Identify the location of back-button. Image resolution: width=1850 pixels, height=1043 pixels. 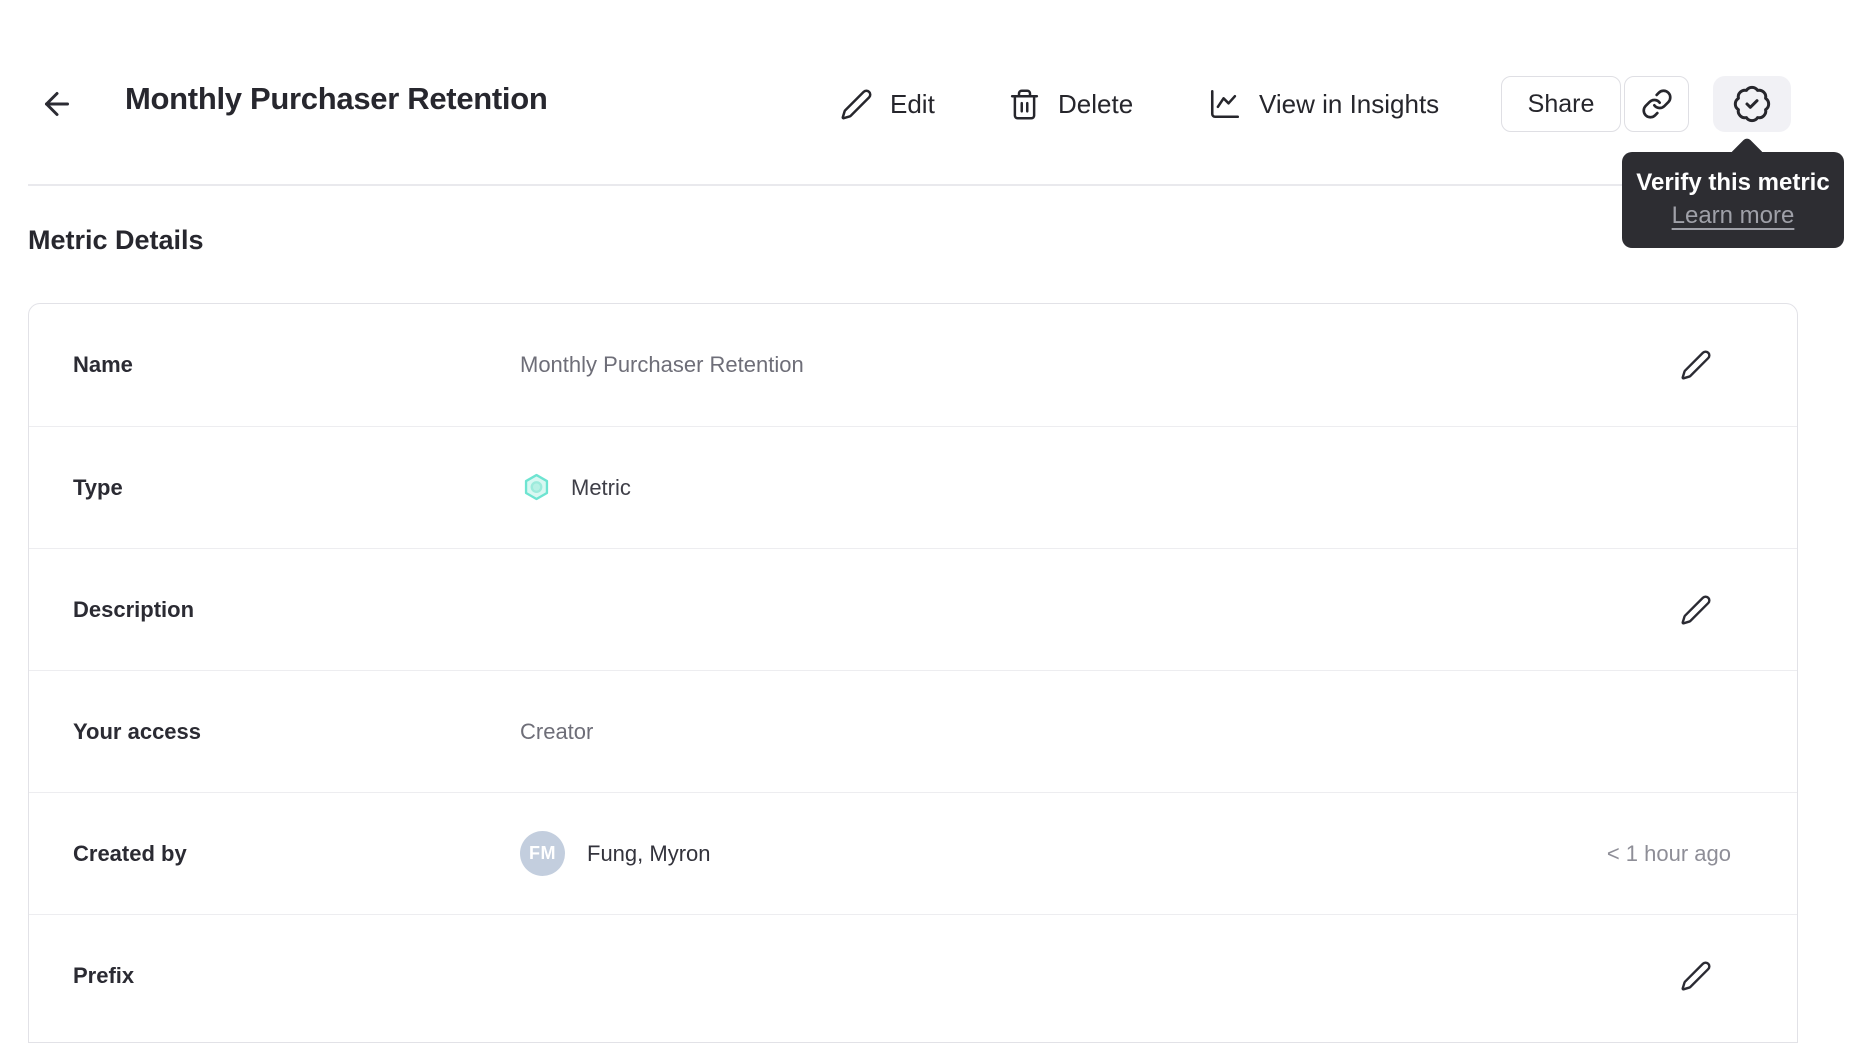
(57, 104).